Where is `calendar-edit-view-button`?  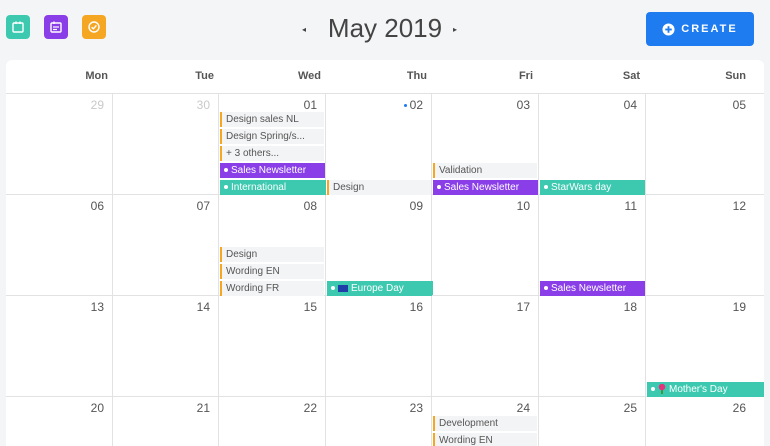
calendar-edit-view-button is located at coordinates (56, 27).